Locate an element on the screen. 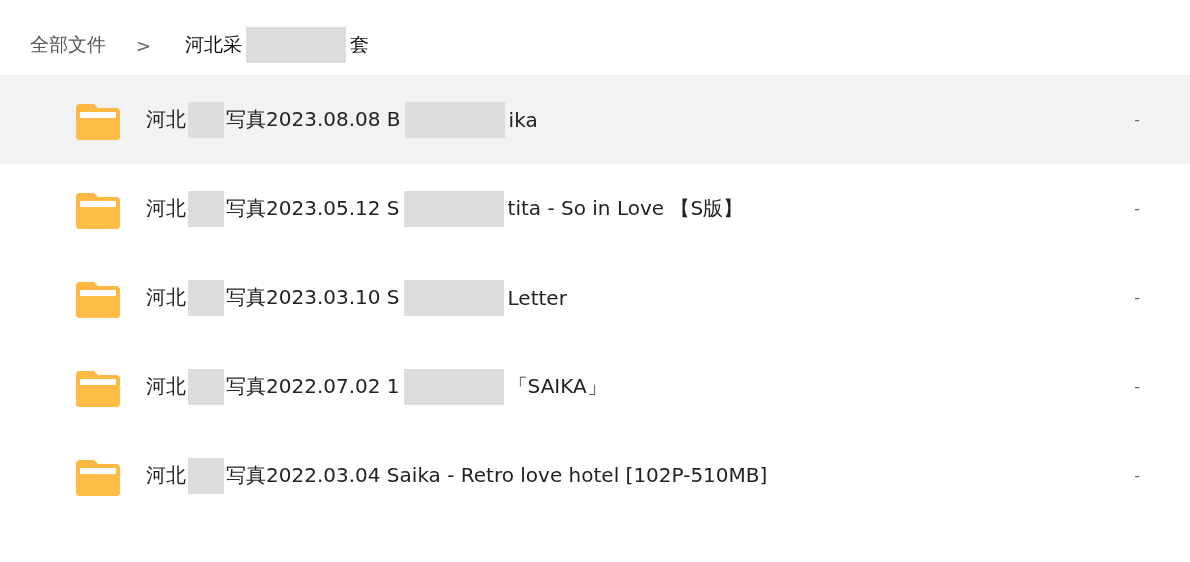  file-name: 写真2022.03.04 Saika - Retro love hotel [102P-510MB] is located at coordinates (497, 475).